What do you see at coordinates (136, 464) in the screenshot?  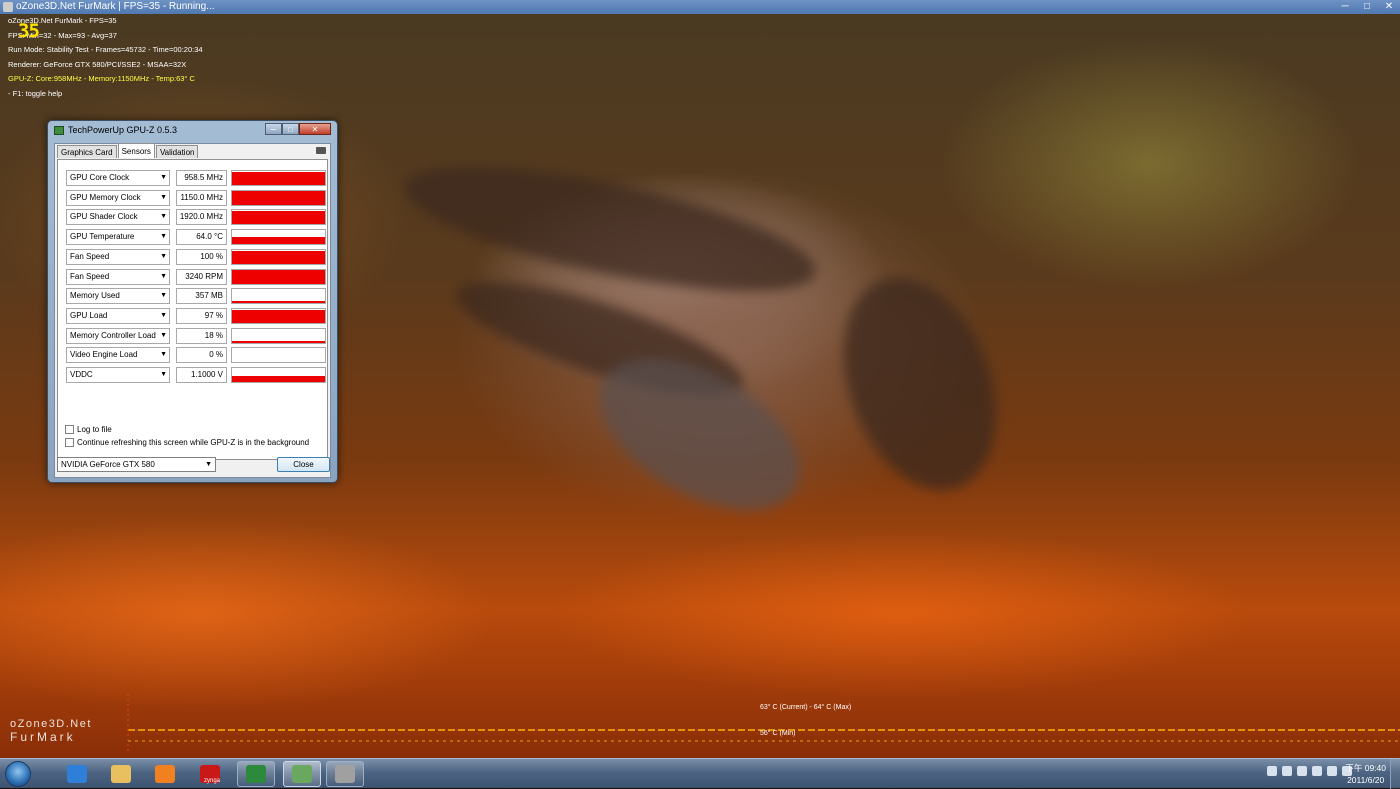 I see `graphics-card-select: NVIDIA GeForce GTX 580 ▼` at bounding box center [136, 464].